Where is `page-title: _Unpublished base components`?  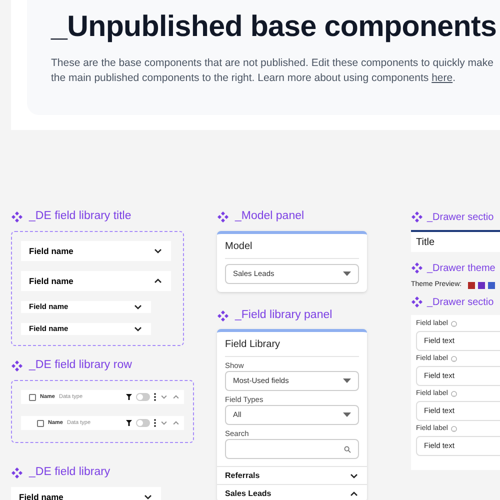
page-title: _Unpublished base components is located at coordinates (274, 27).